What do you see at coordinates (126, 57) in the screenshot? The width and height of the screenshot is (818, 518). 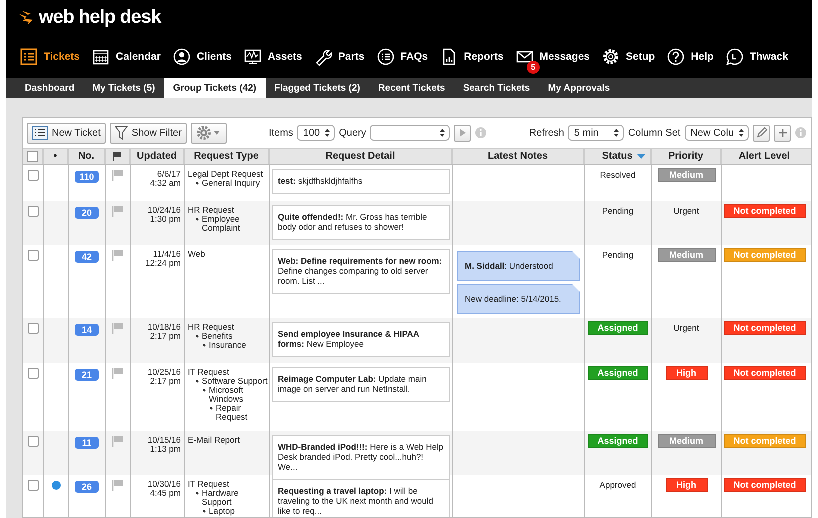 I see `nav-tab: Calendar` at bounding box center [126, 57].